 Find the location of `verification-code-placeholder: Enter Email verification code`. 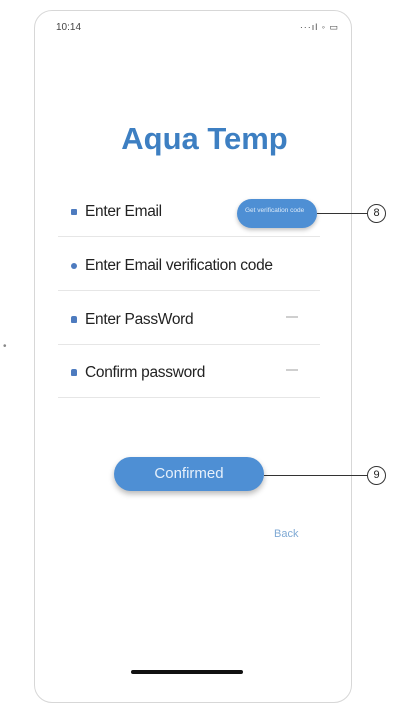

verification-code-placeholder: Enter Email verification code is located at coordinates (179, 265).